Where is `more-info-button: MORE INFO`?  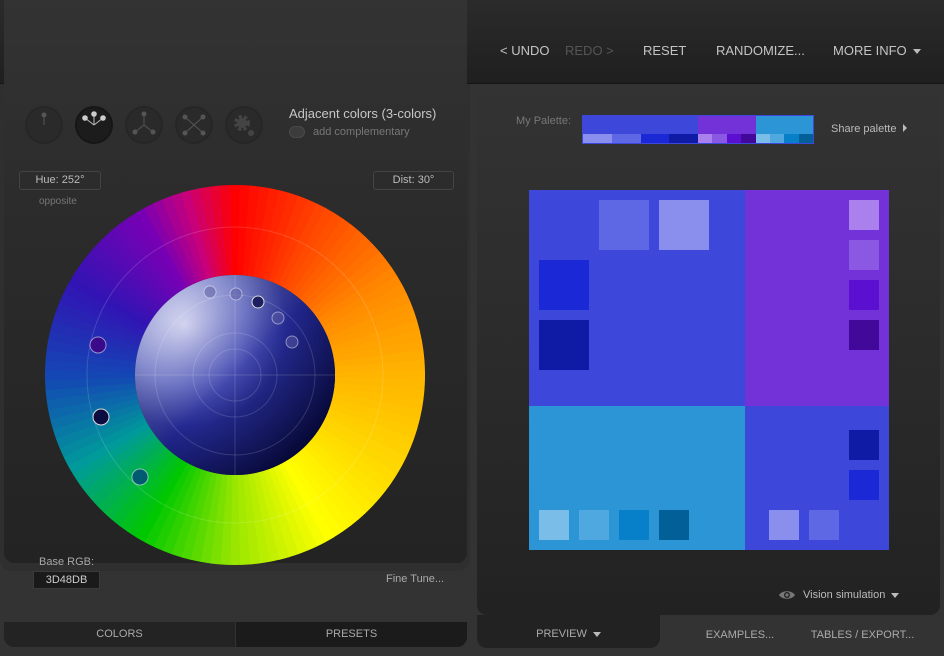
more-info-button: MORE INFO is located at coordinates (877, 50).